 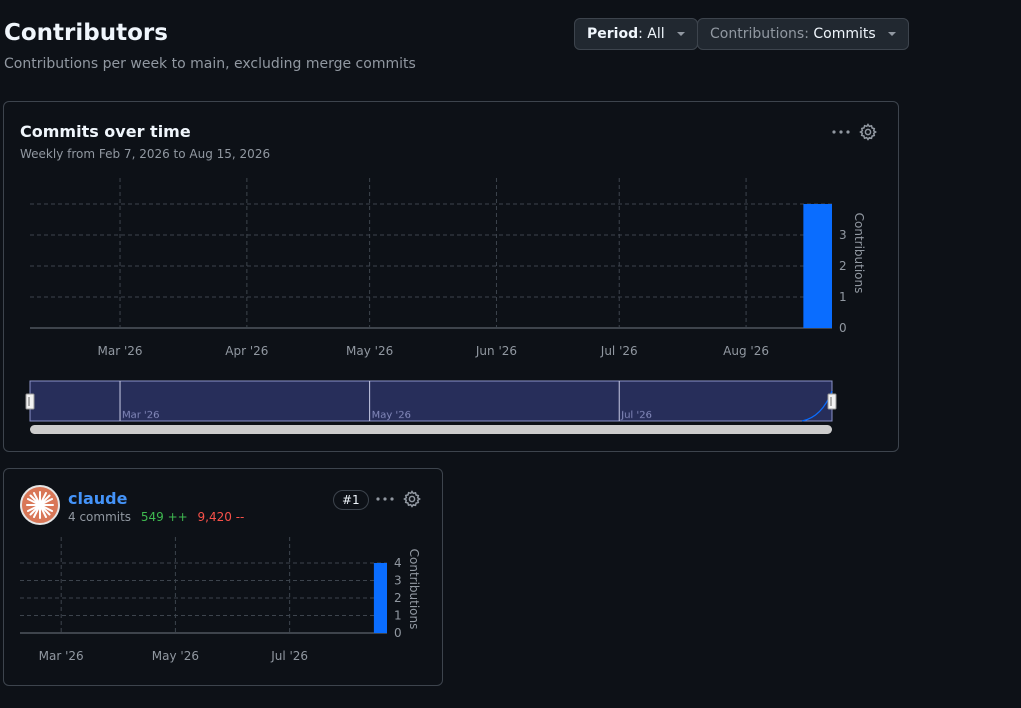 I want to click on more-options-icon, so click(x=385, y=499).